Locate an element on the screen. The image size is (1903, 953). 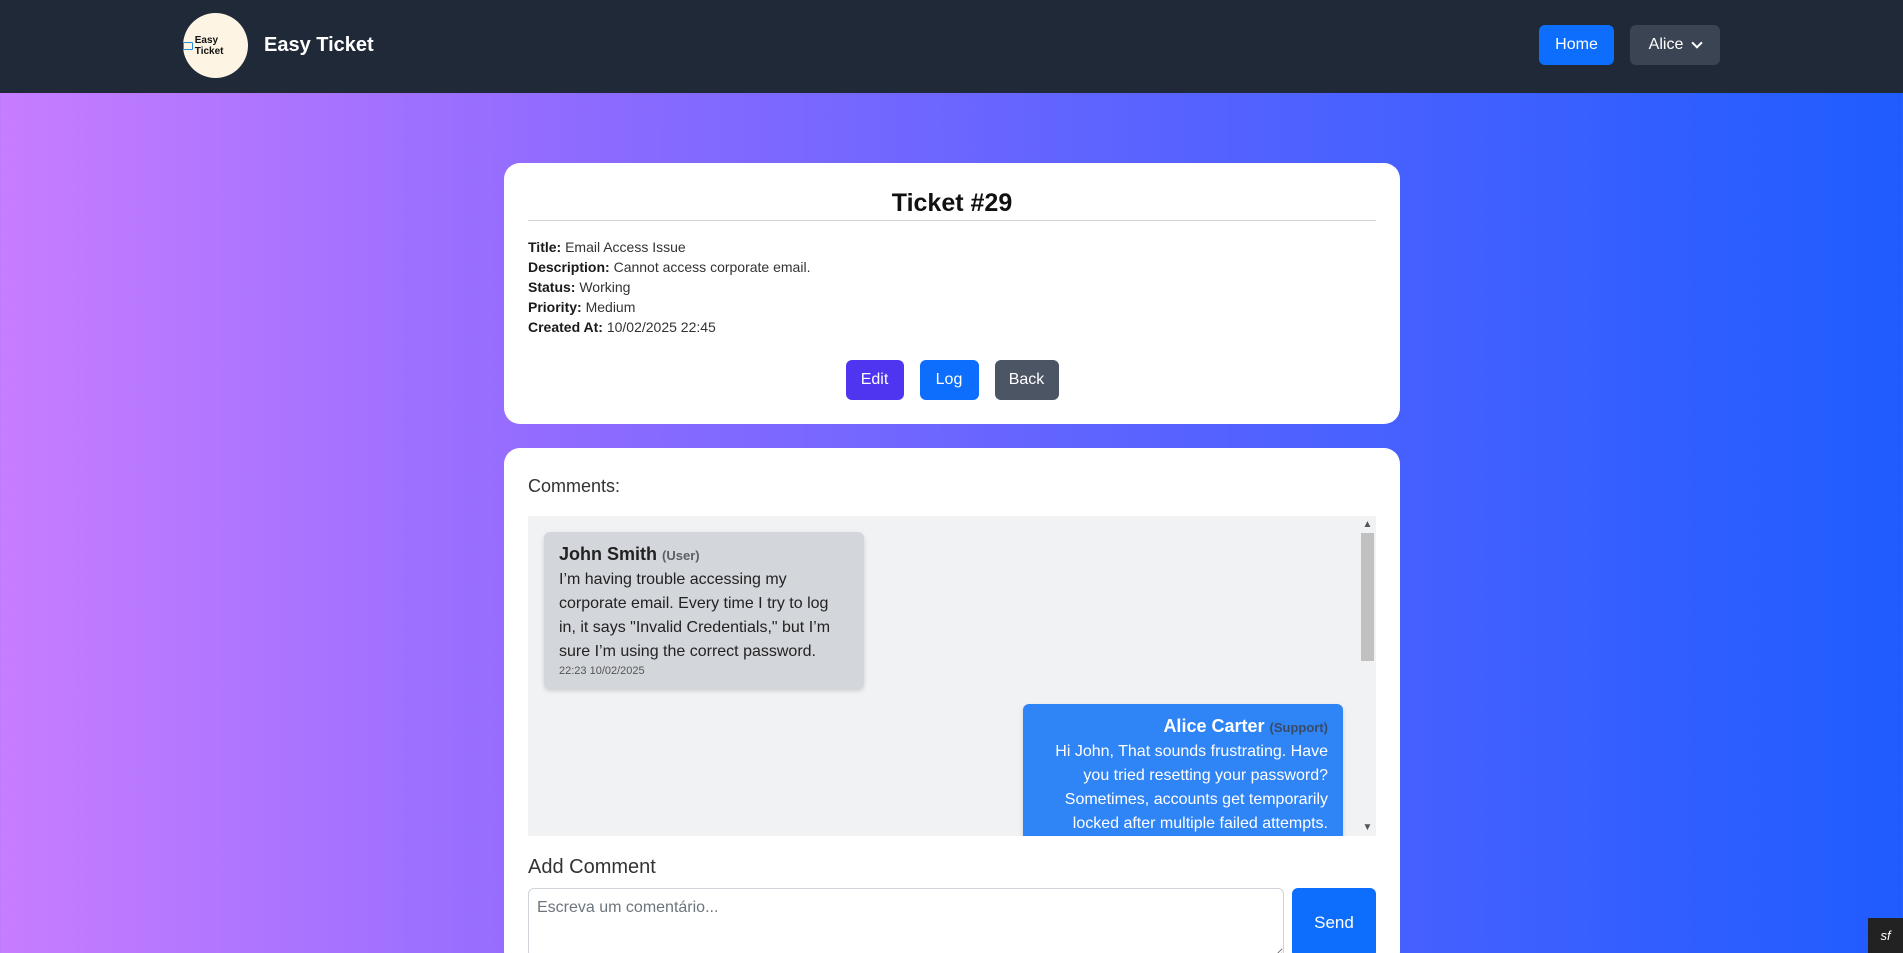
comment-header: Alice Carter (Support) is located at coordinates (1183, 727).